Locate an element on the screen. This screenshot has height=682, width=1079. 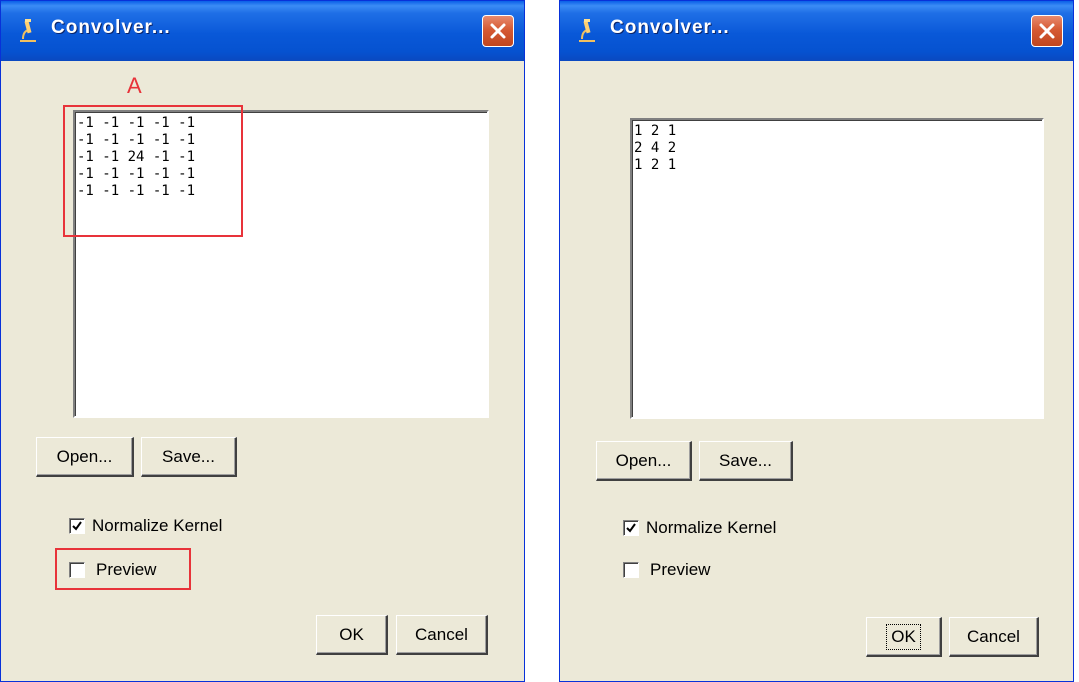
preview-checkbox is located at coordinates (631, 570).